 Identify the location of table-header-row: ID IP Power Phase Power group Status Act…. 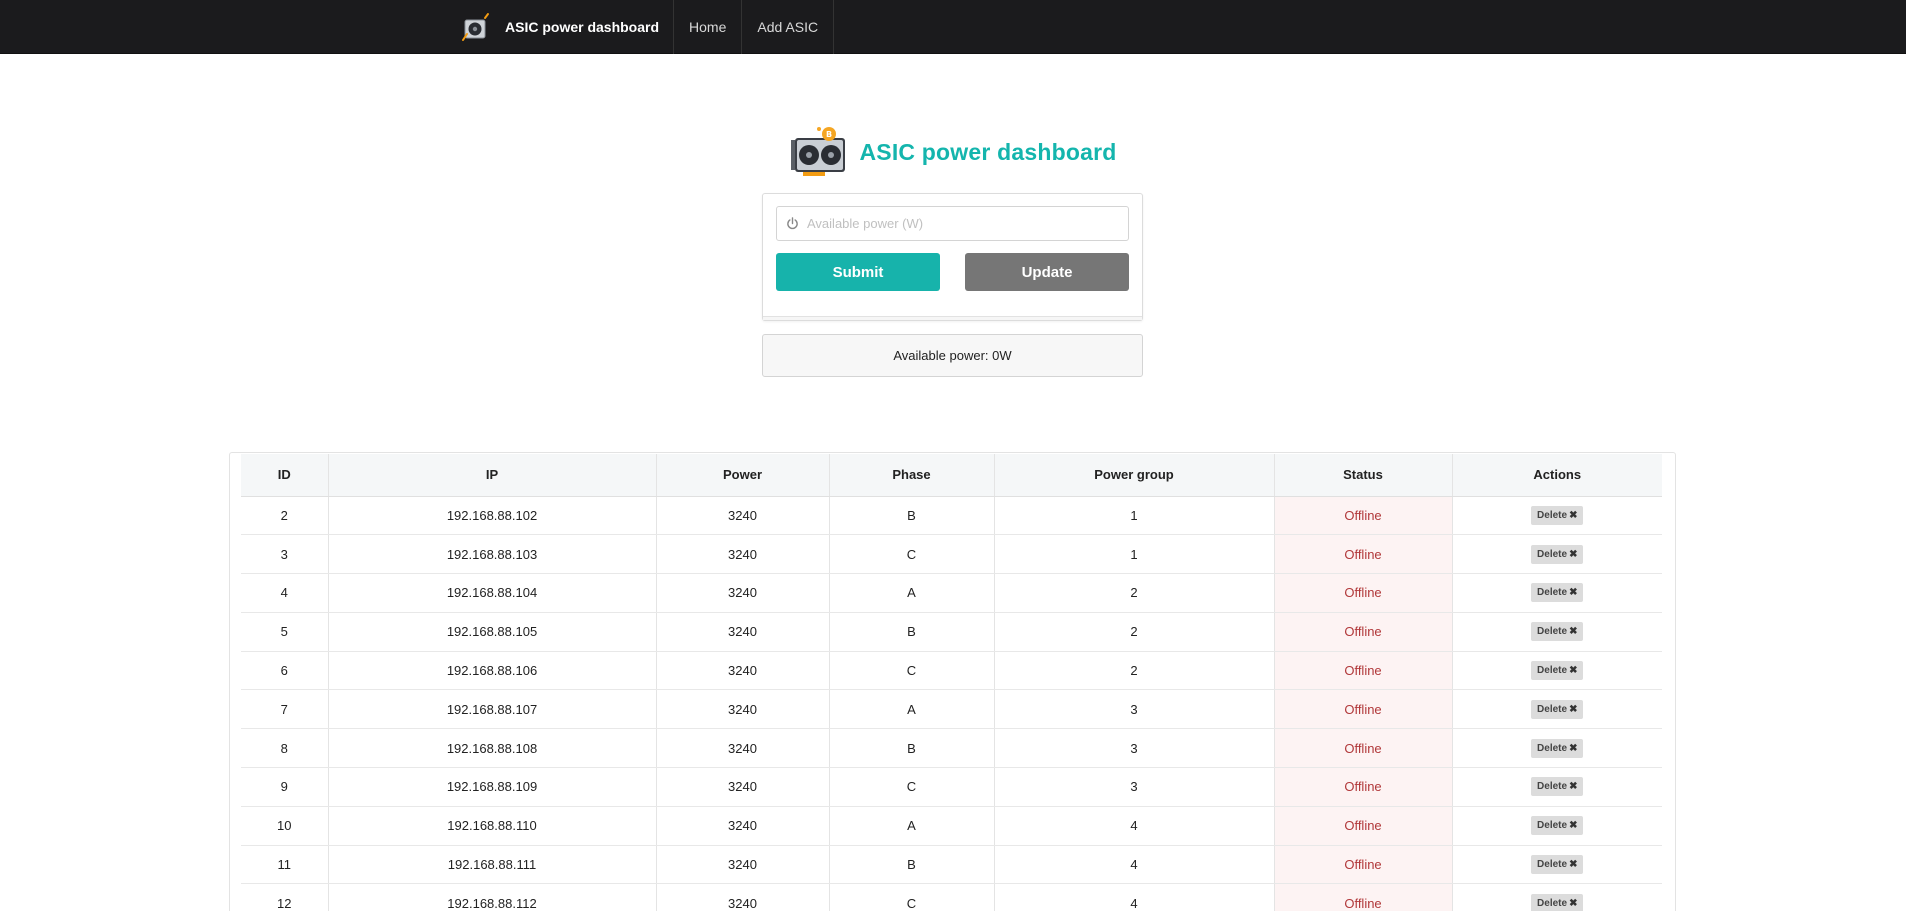
(951, 475).